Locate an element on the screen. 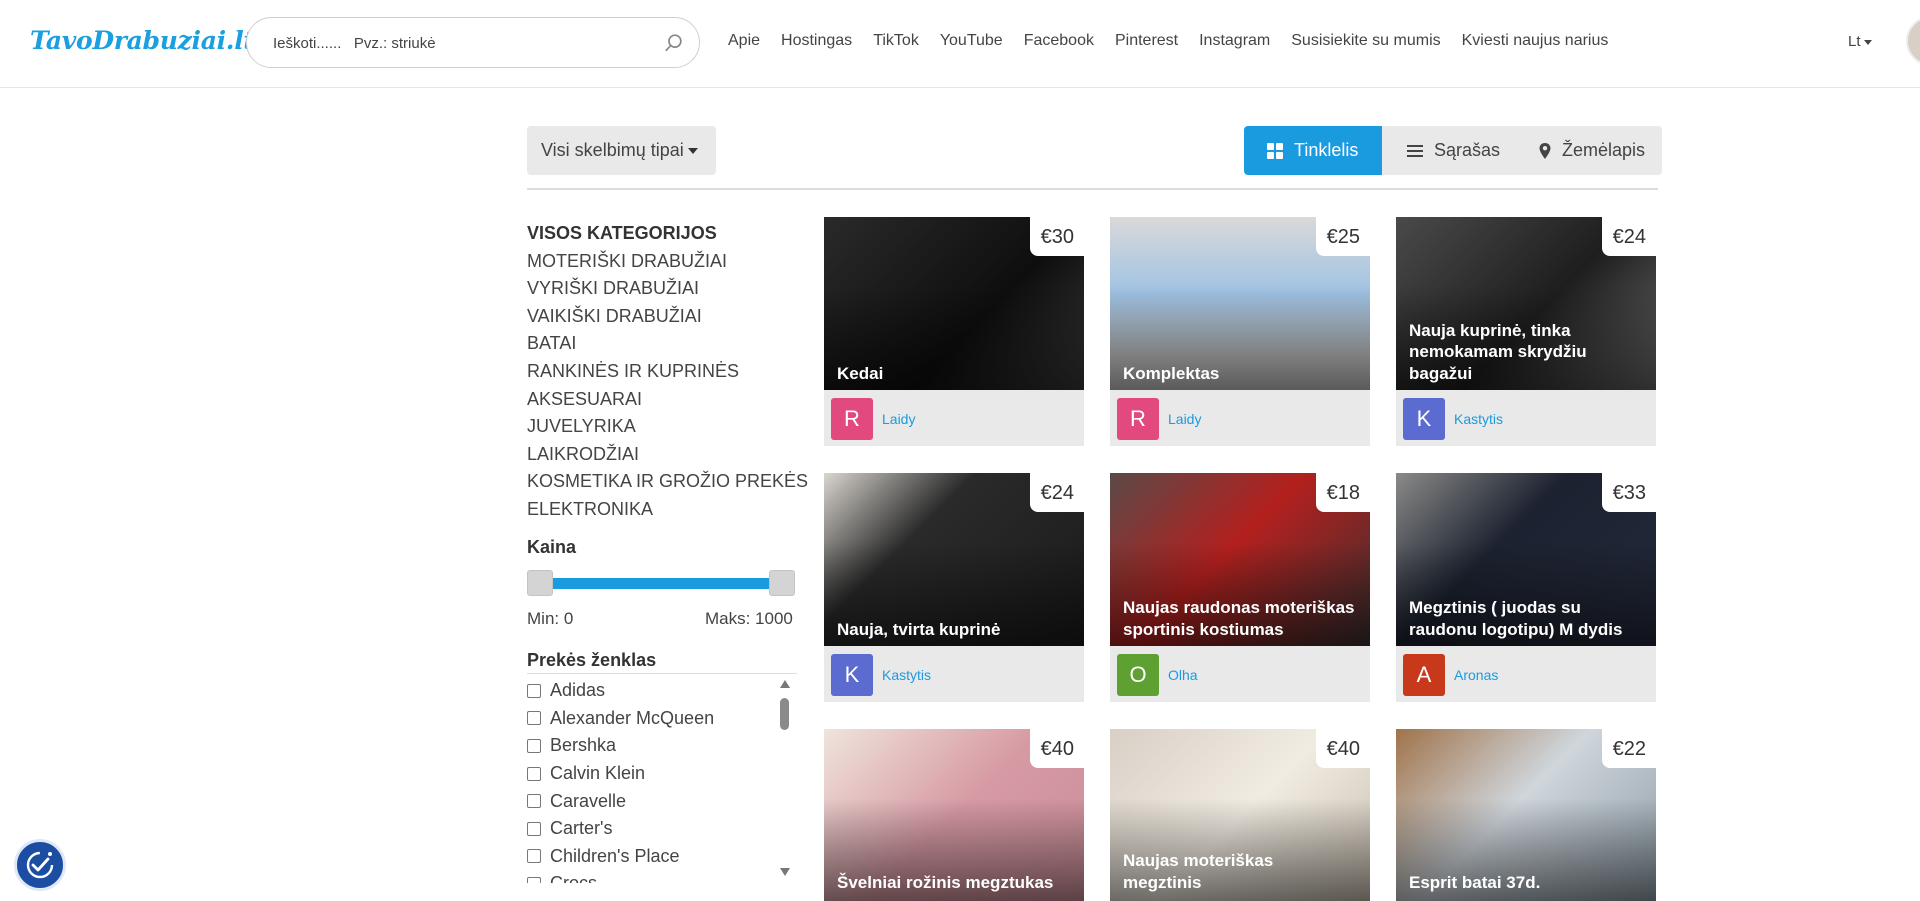 The width and height of the screenshot is (1920, 901). price-max-handle is located at coordinates (782, 583).